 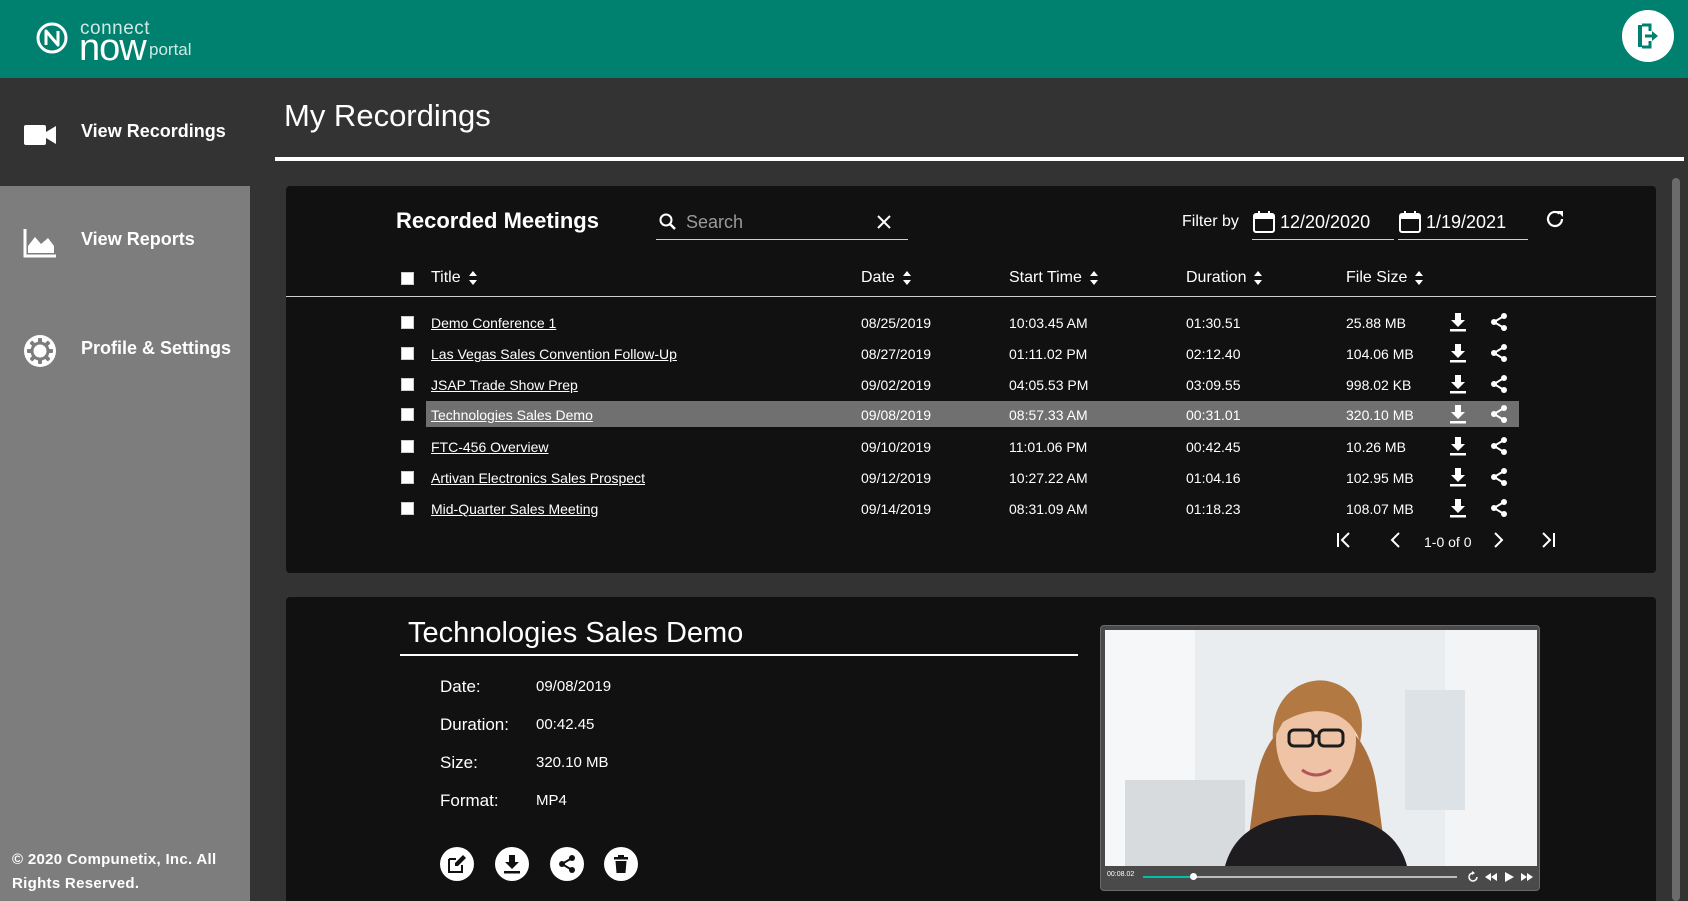 I want to click on recording-start-time: 01:11.02 PM, so click(x=1048, y=354).